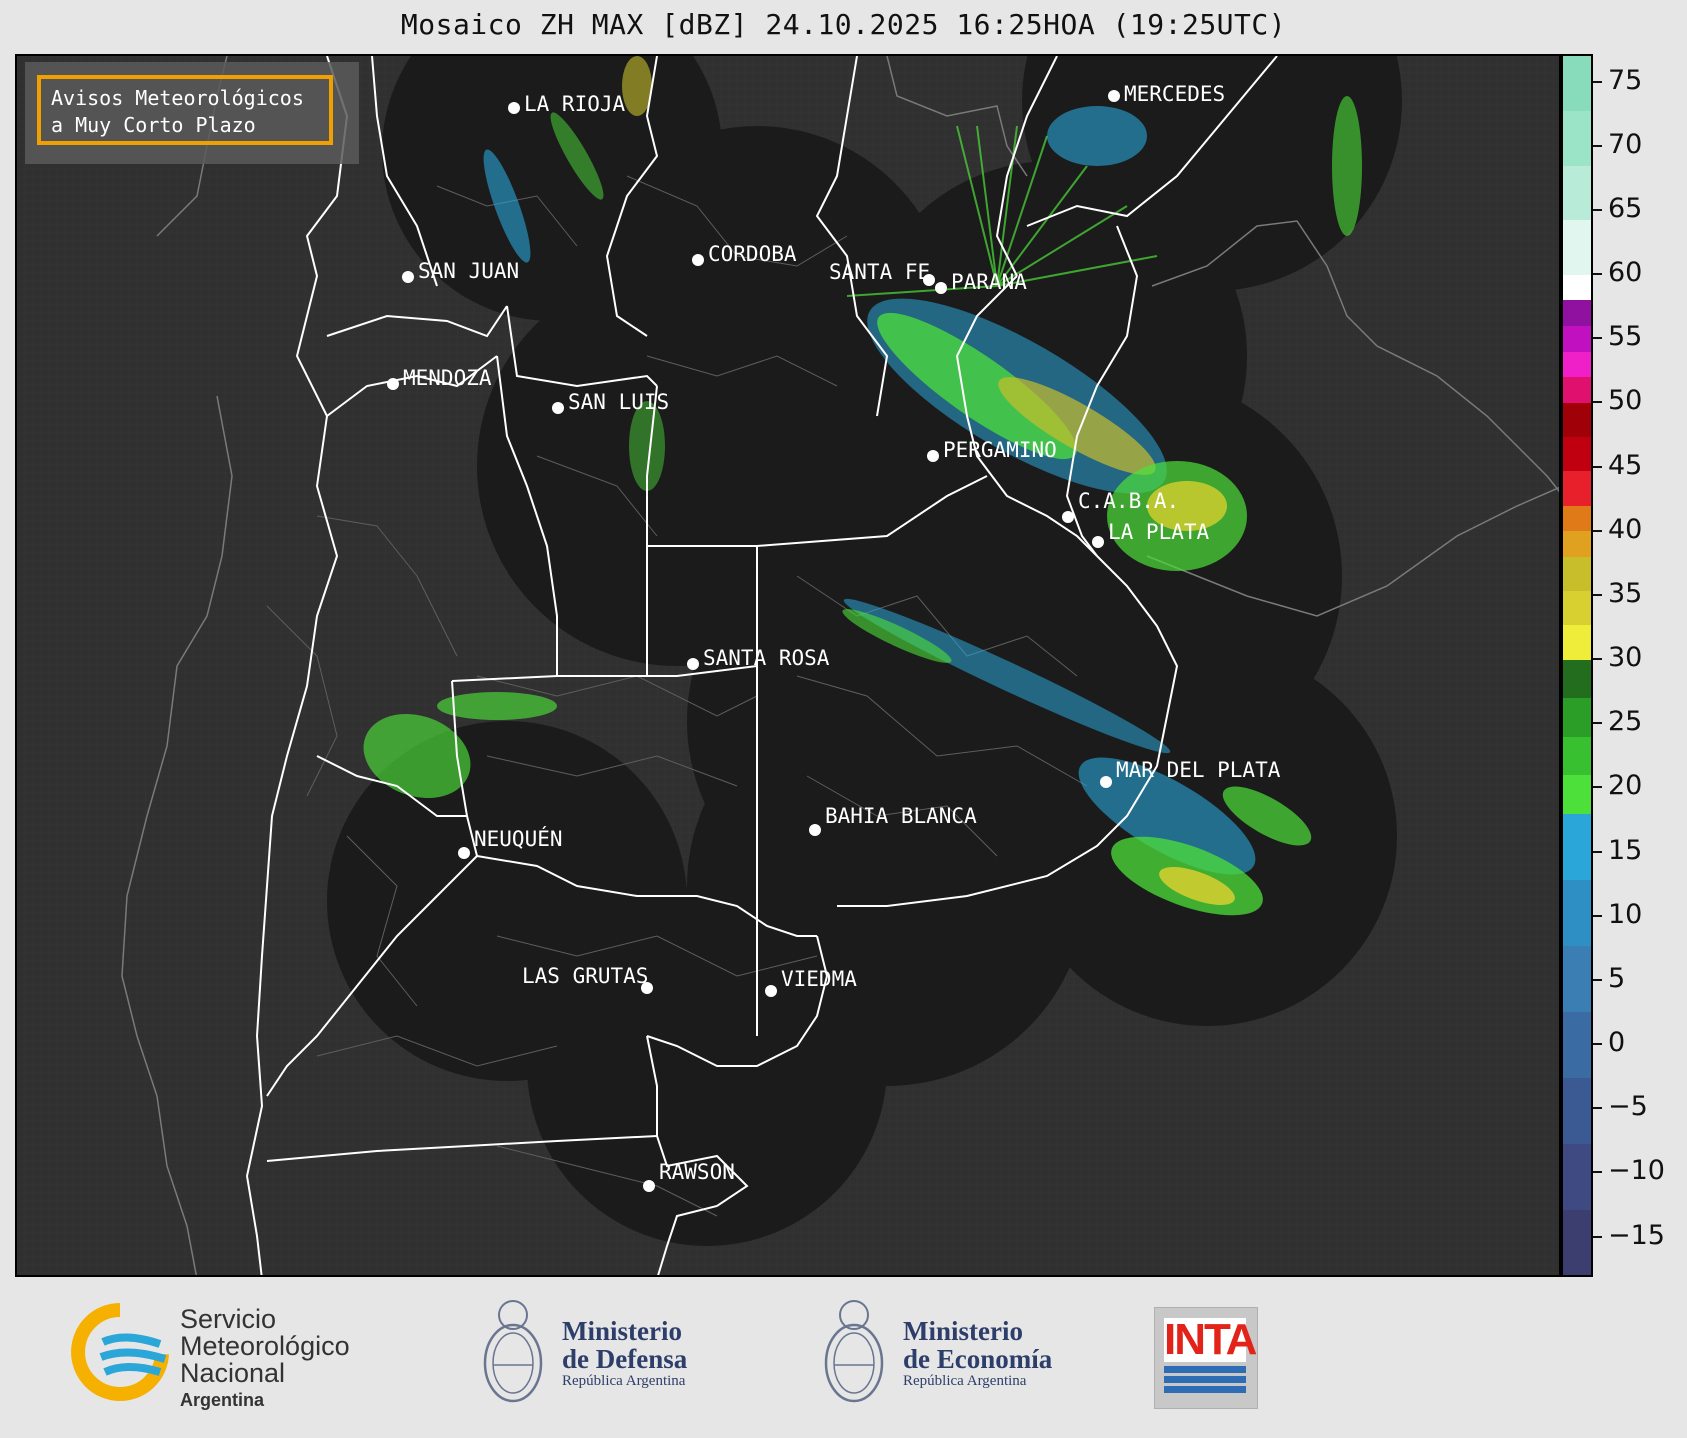  I want to click on city-label-mercedes: MERCEDES, so click(1175, 94).